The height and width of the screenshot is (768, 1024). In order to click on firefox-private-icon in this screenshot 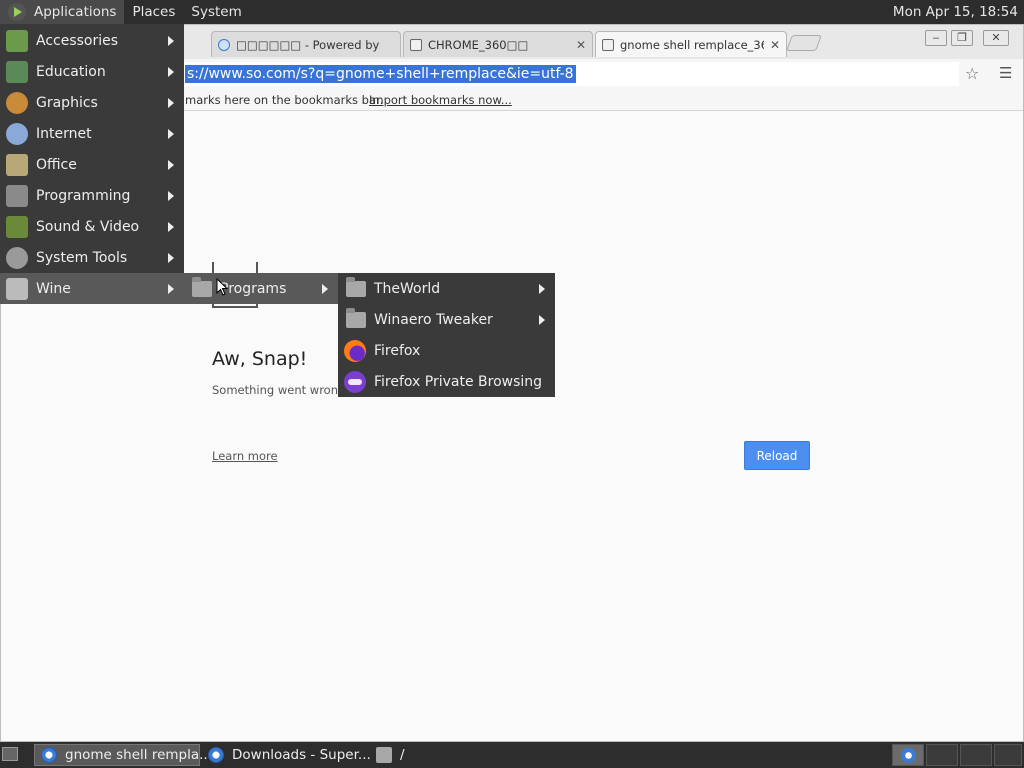, I will do `click(355, 381)`.